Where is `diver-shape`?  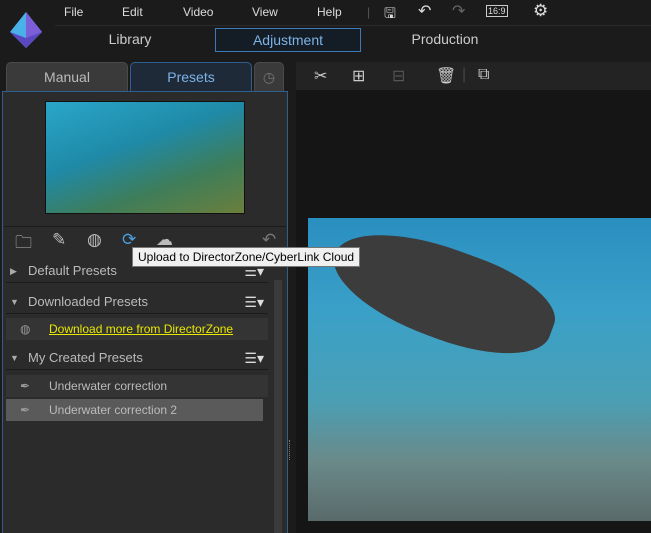 diver-shape is located at coordinates (443, 293).